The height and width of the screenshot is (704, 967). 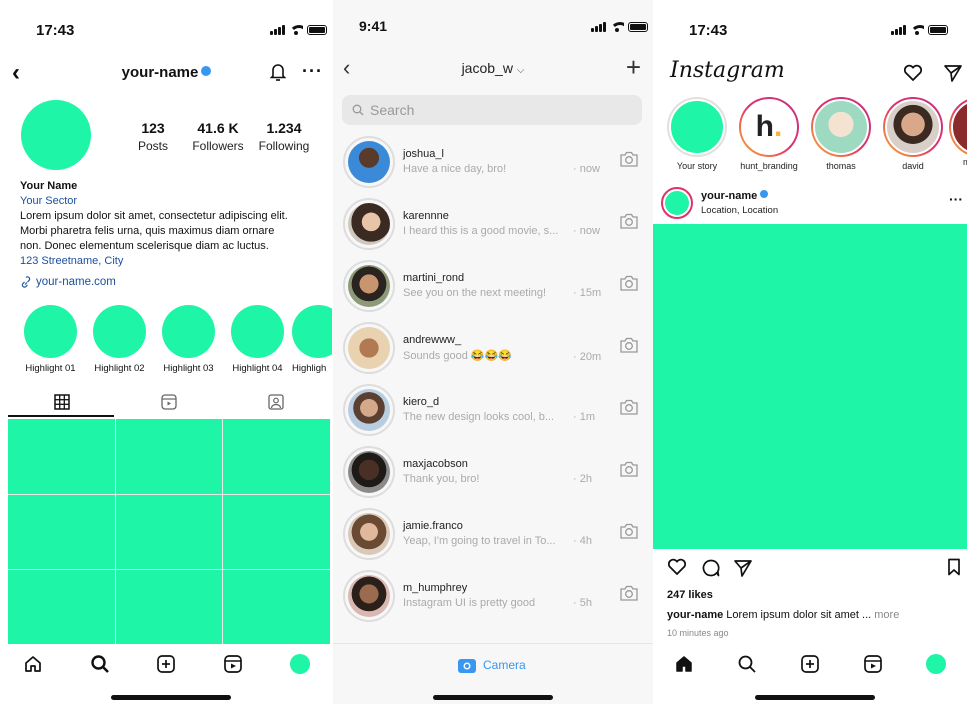 What do you see at coordinates (697, 134) in the screenshot?
I see `story-item: Your story` at bounding box center [697, 134].